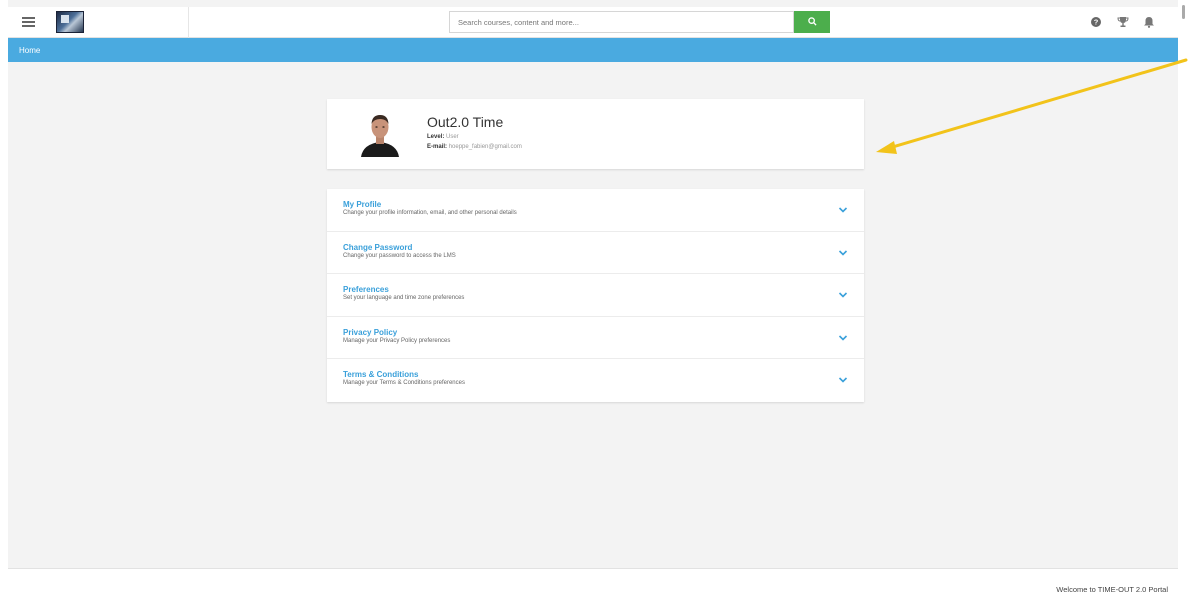 This screenshot has height=605, width=1188. Describe the element at coordinates (378, 247) in the screenshot. I see `accordion-title: Change Password` at that location.